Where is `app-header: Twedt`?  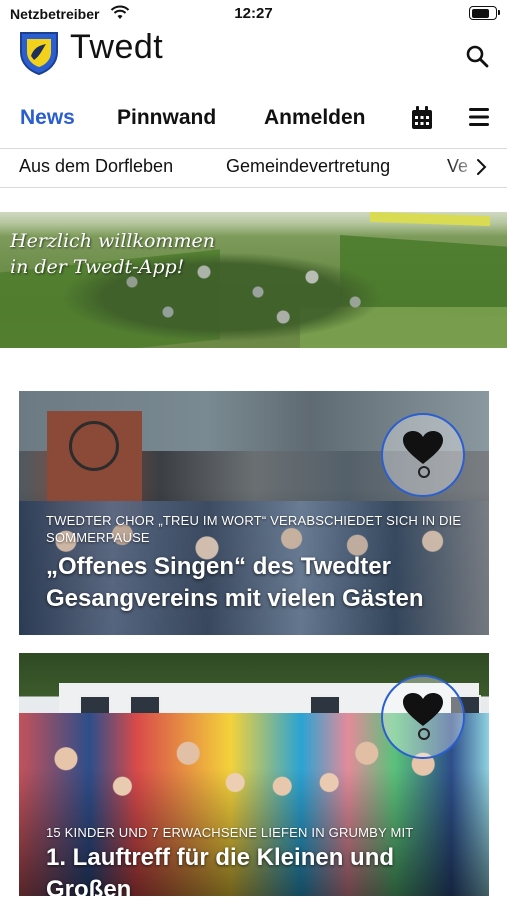 app-header: Twedt is located at coordinates (253, 56).